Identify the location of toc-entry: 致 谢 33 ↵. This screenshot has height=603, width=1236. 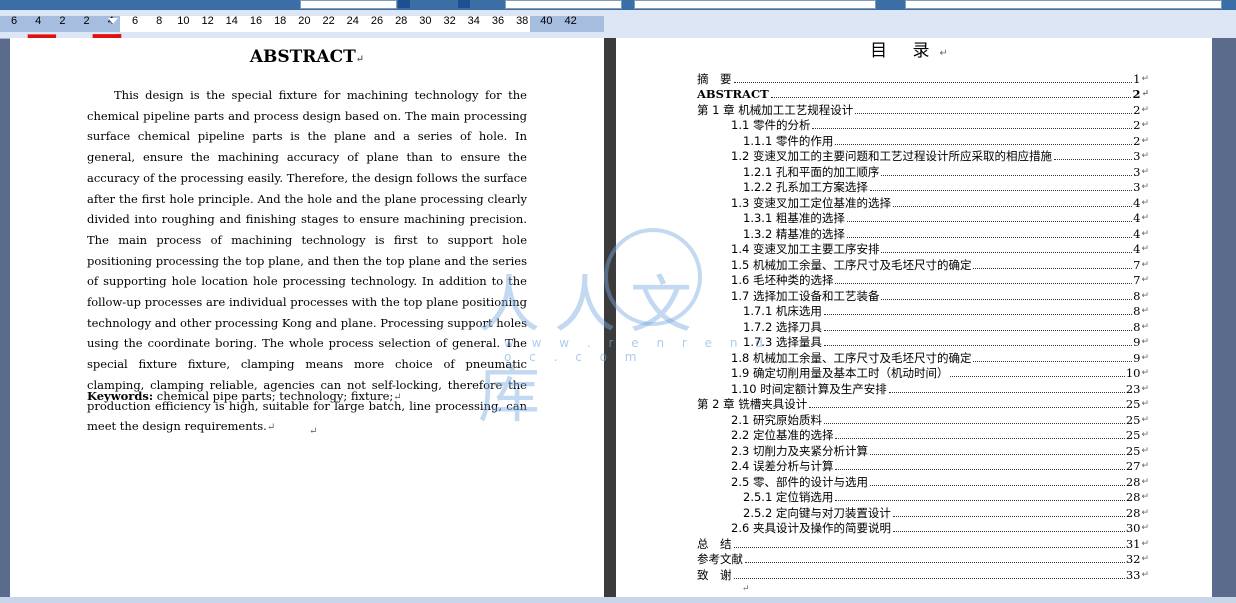
(923, 575).